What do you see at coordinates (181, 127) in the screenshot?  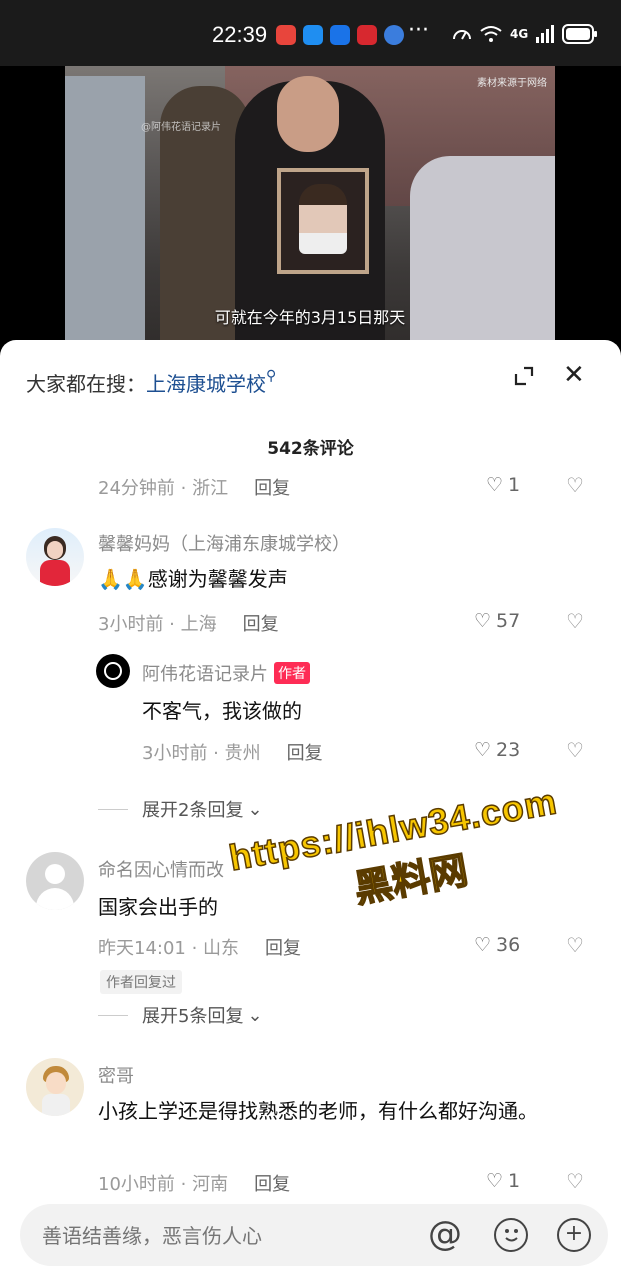 I see `video-username: @阿伟花语记录片` at bounding box center [181, 127].